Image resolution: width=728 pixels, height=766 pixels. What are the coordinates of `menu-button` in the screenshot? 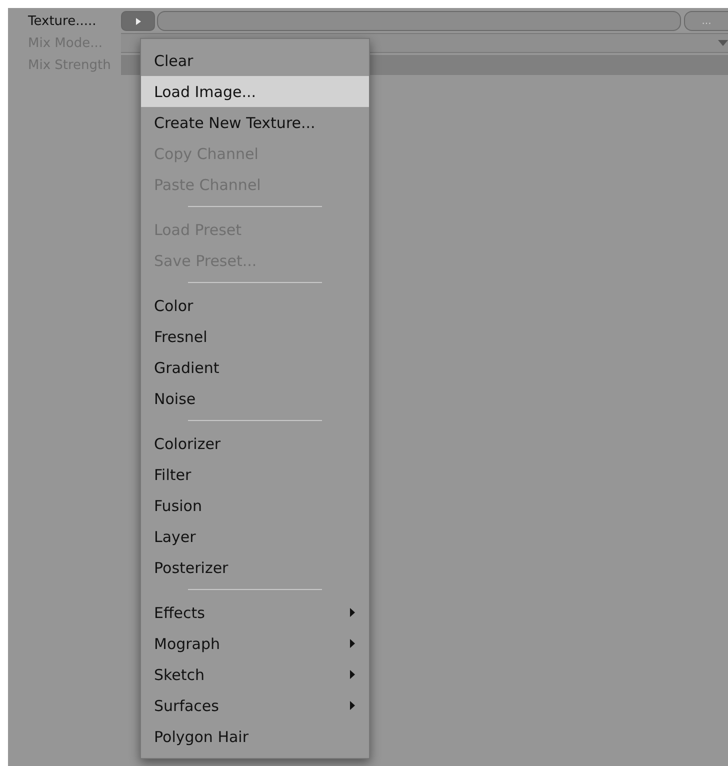 It's located at (138, 21).